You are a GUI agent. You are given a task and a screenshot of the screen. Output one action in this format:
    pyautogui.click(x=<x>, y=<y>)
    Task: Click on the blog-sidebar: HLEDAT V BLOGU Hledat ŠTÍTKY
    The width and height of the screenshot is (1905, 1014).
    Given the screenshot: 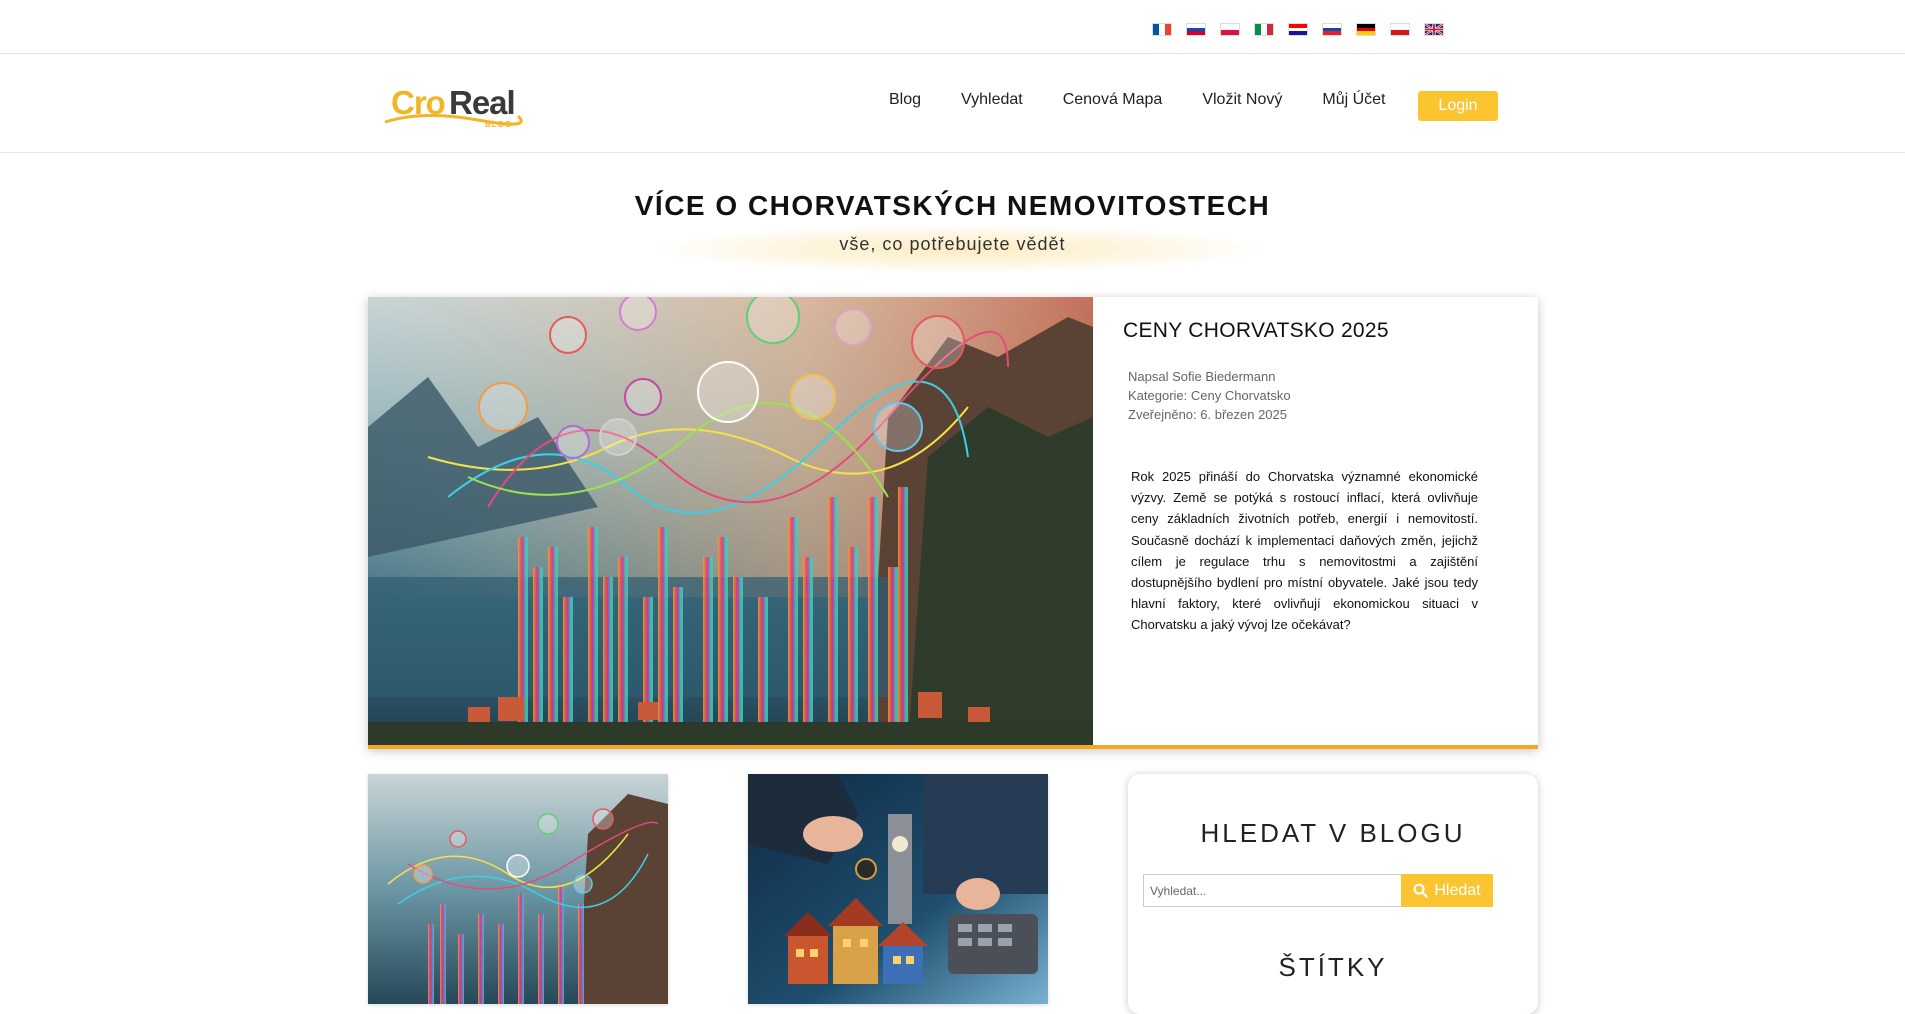 What is the action you would take?
    pyautogui.click(x=1333, y=894)
    